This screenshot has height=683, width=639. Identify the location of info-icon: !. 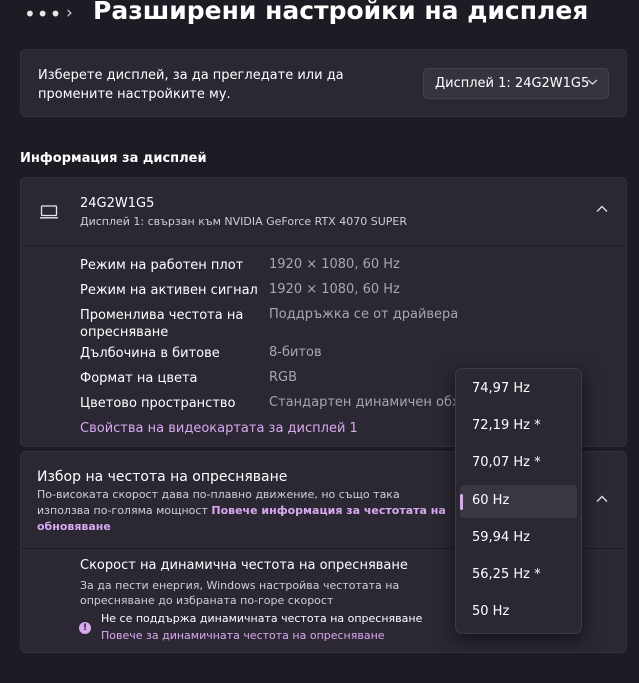
(85, 628).